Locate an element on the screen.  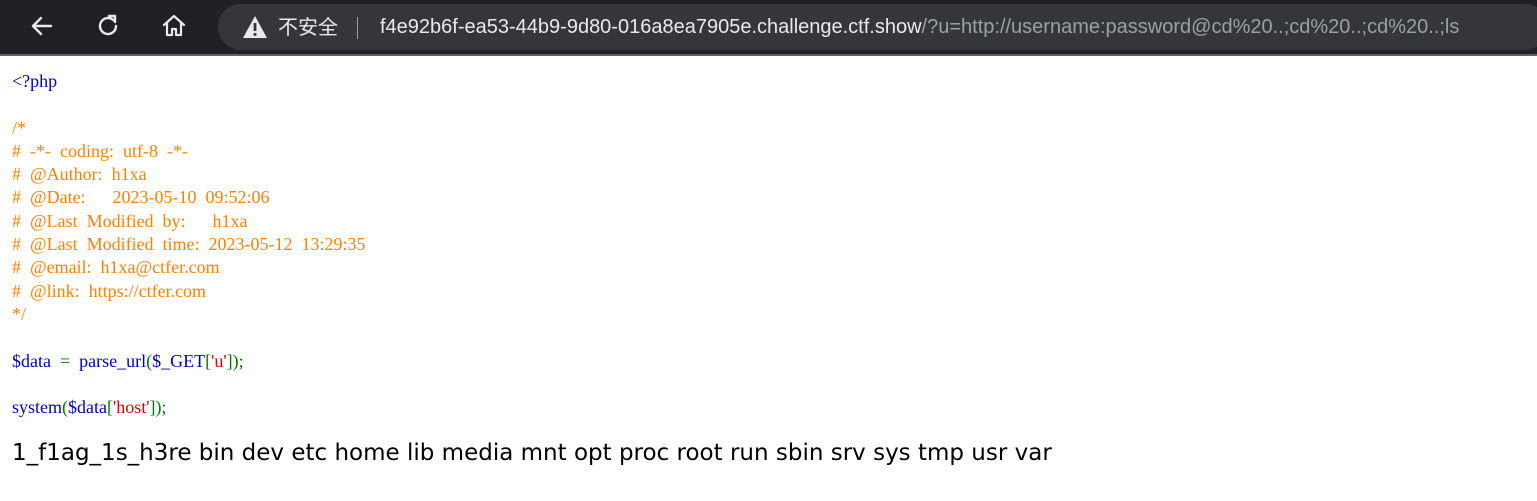
arrow-left-icon is located at coordinates (42, 26).